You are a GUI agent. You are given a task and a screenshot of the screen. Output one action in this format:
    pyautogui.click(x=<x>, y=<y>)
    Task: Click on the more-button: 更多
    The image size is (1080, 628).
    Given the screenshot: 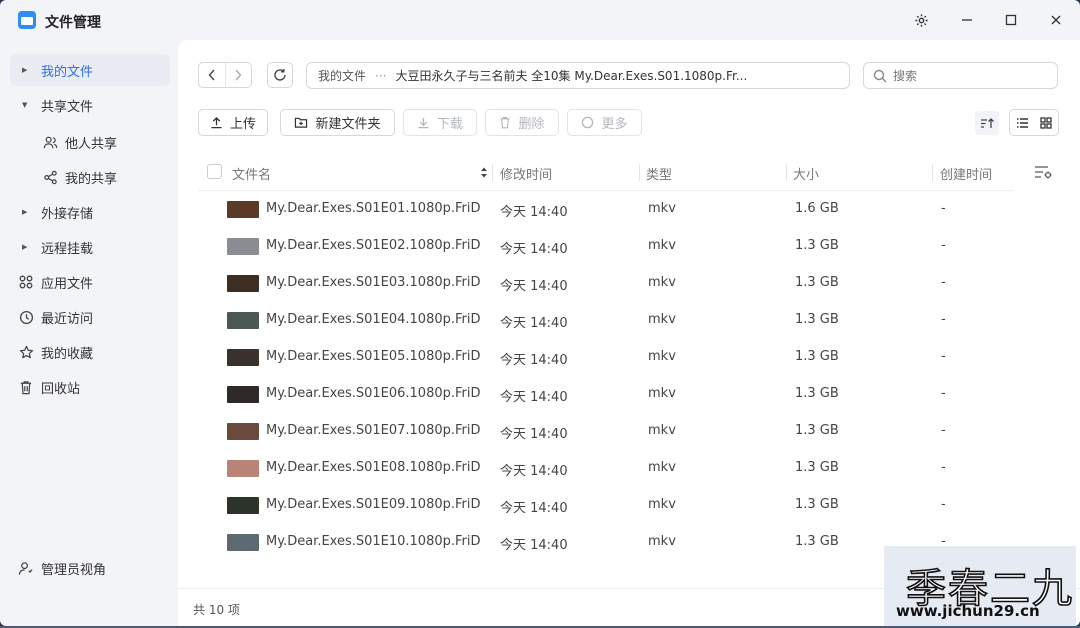 What is the action you would take?
    pyautogui.click(x=604, y=122)
    